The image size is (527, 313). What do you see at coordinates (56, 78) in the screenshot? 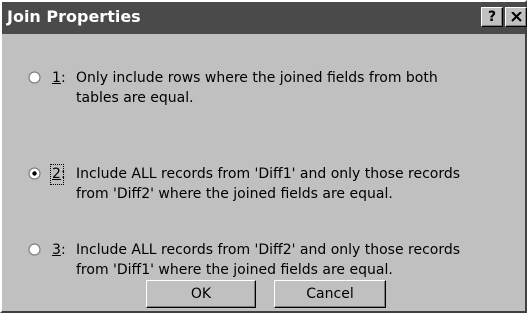
I see `option-1-number: 1` at bounding box center [56, 78].